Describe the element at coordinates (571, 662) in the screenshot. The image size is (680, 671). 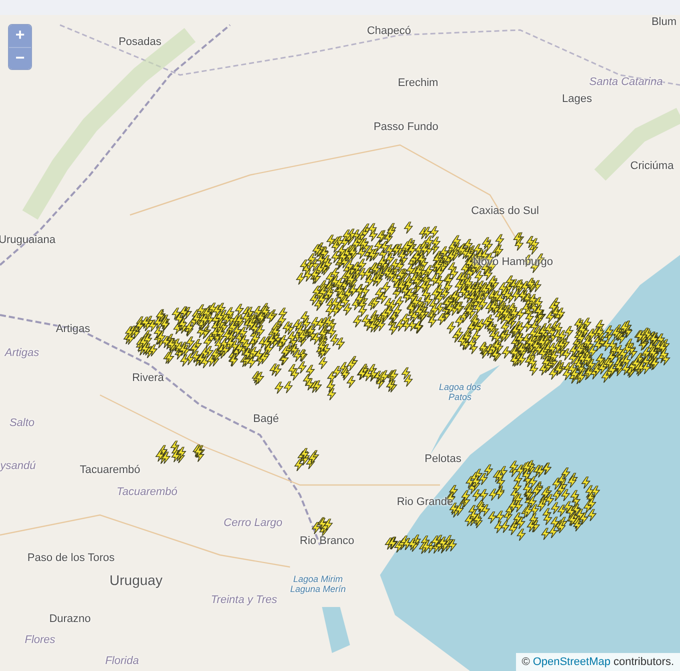
I see `openstreetmap-link: OpenStreetMap` at that location.